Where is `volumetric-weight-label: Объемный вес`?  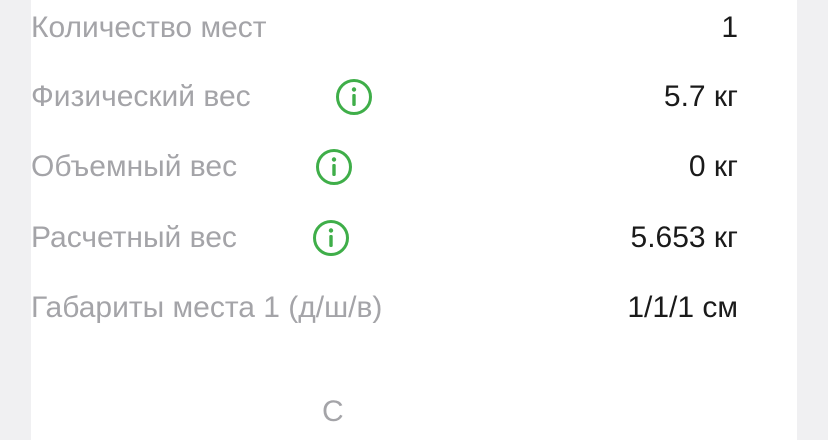
volumetric-weight-label: Объемный вес is located at coordinates (134, 166).